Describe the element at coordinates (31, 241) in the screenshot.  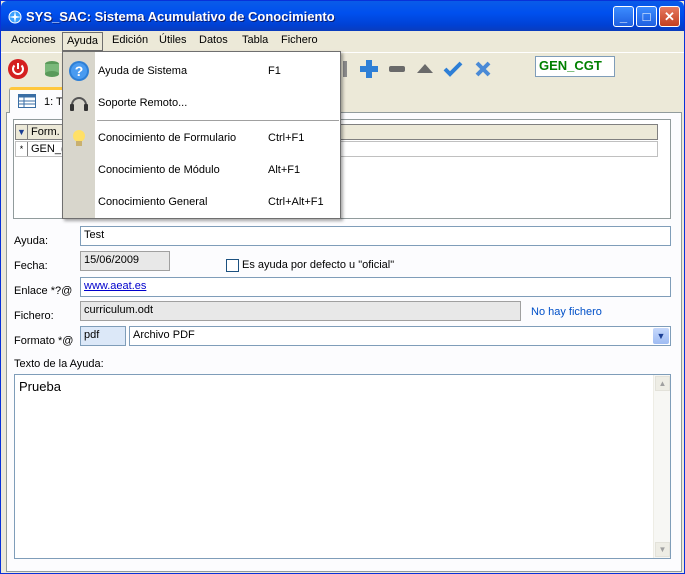
I see `ayuda-label: Ayuda:` at that location.